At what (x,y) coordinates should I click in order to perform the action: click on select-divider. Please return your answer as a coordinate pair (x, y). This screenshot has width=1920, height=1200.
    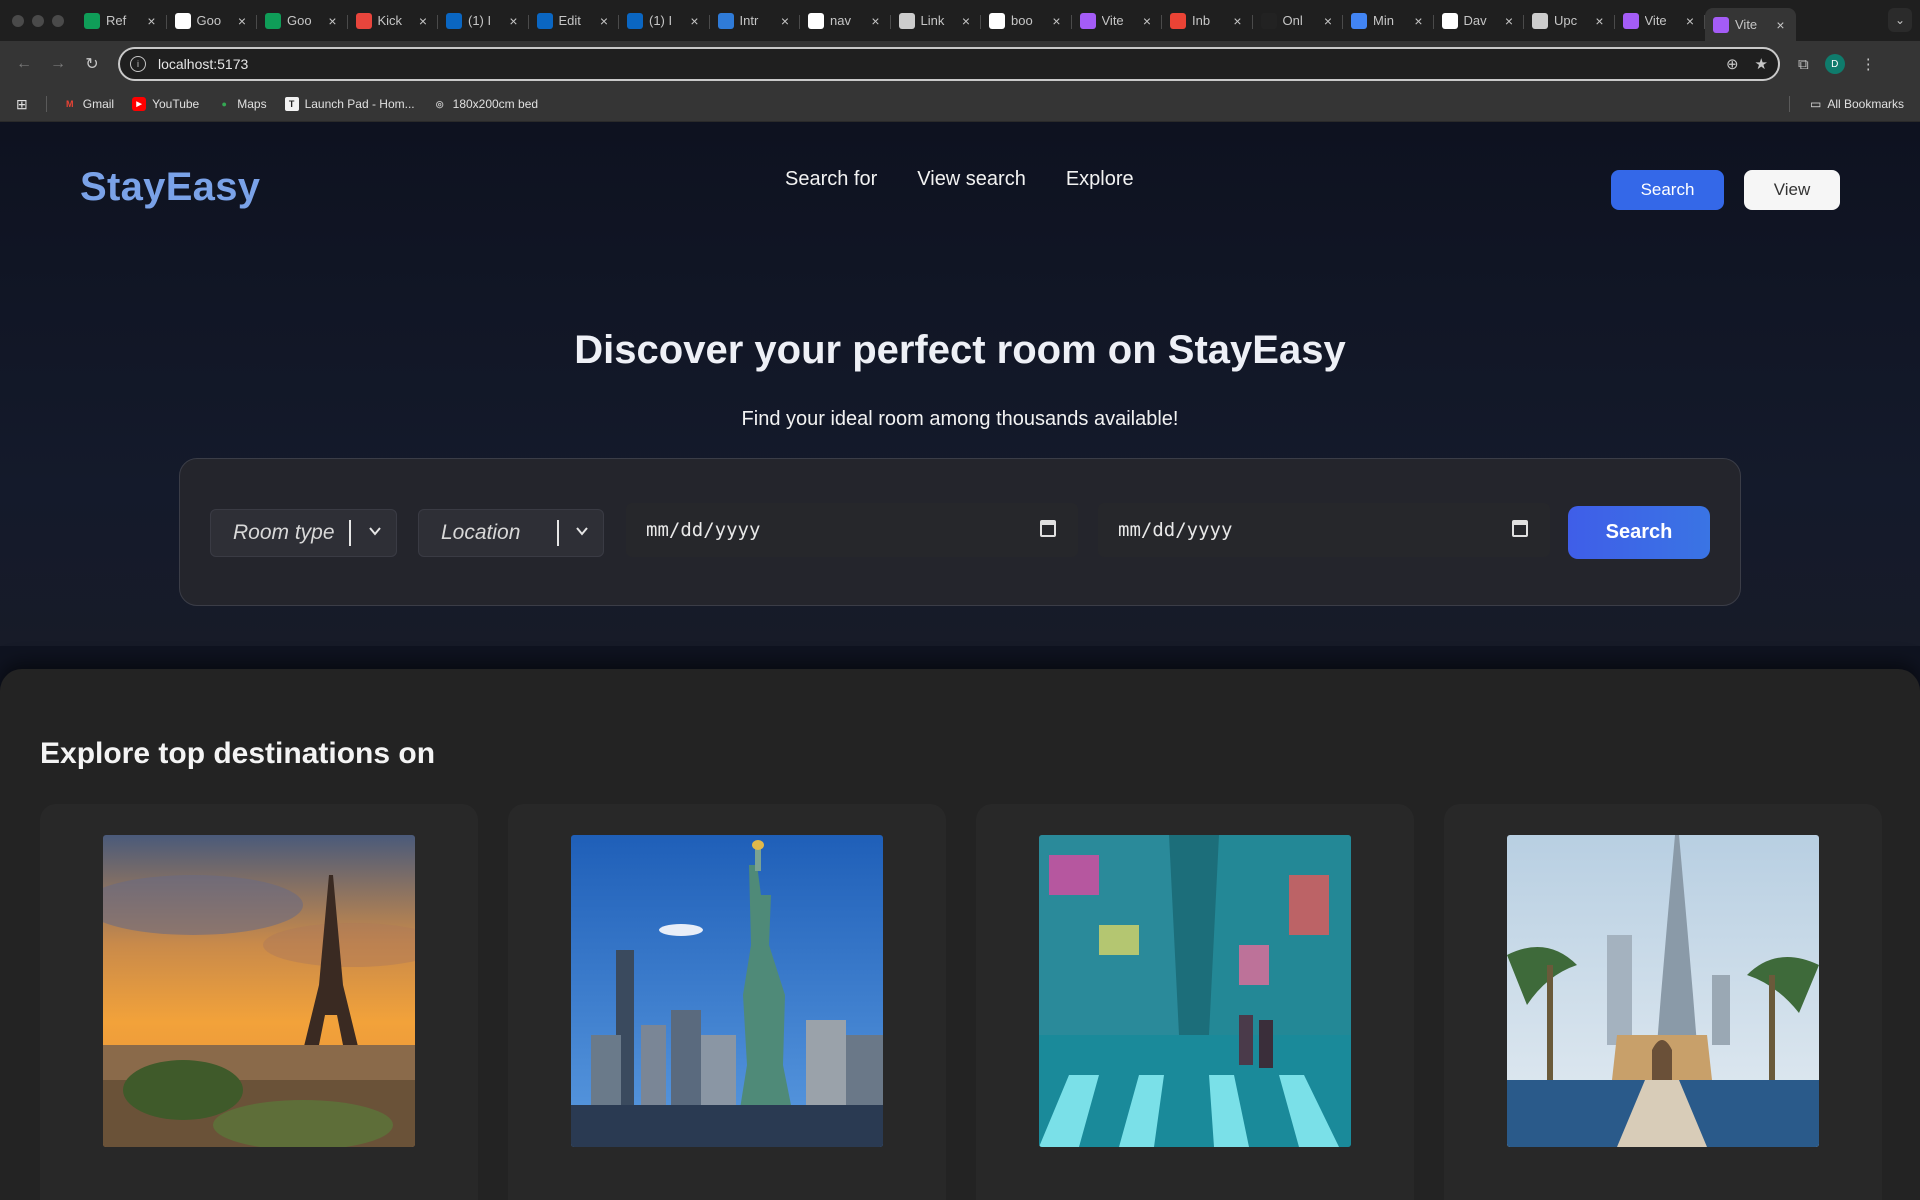
    Looking at the image, I should click on (558, 533).